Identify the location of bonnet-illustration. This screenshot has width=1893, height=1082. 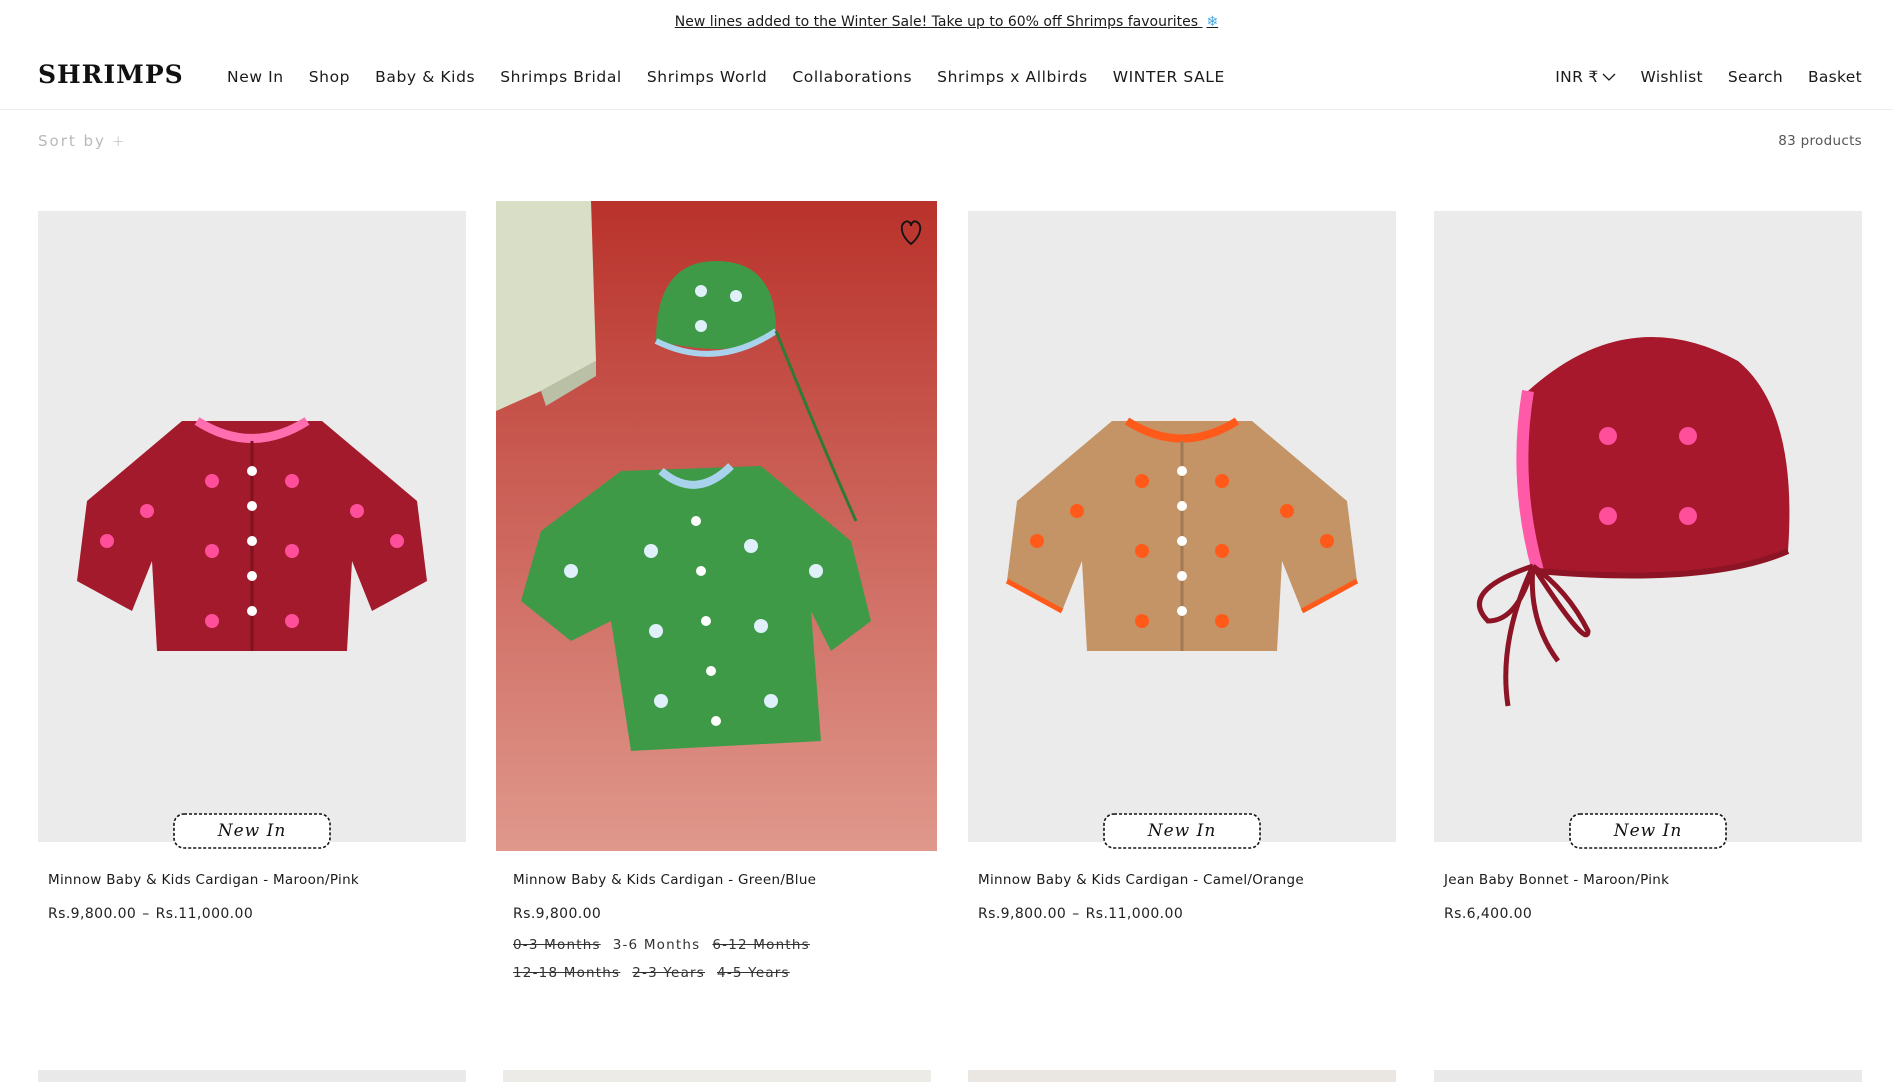
(1633, 522).